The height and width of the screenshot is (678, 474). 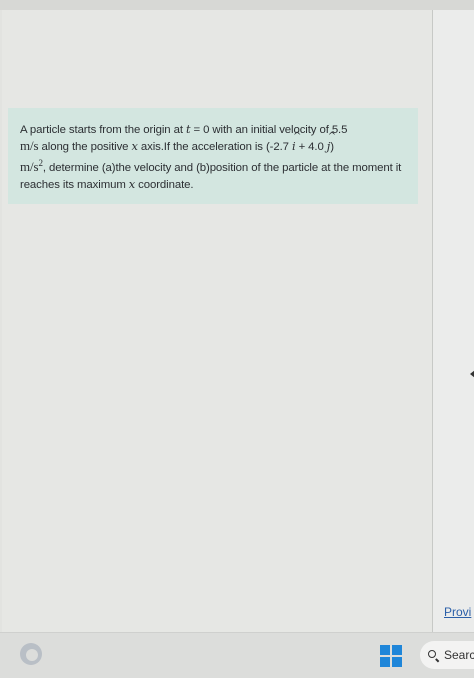 What do you see at coordinates (331, 142) in the screenshot?
I see `unit-vector-j: ^ j` at bounding box center [331, 142].